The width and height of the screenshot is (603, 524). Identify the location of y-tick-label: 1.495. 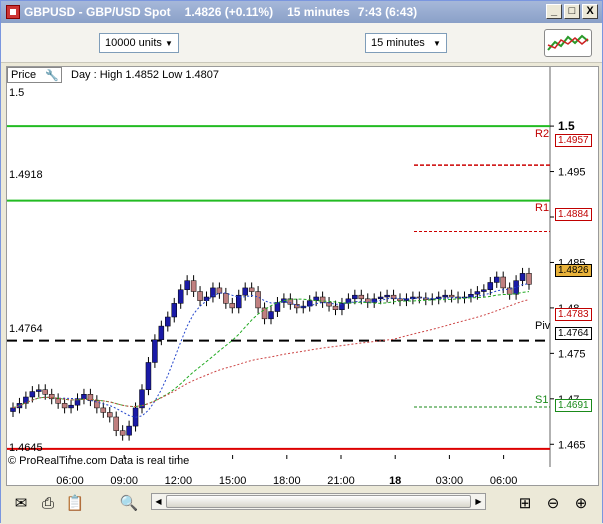
(572, 173).